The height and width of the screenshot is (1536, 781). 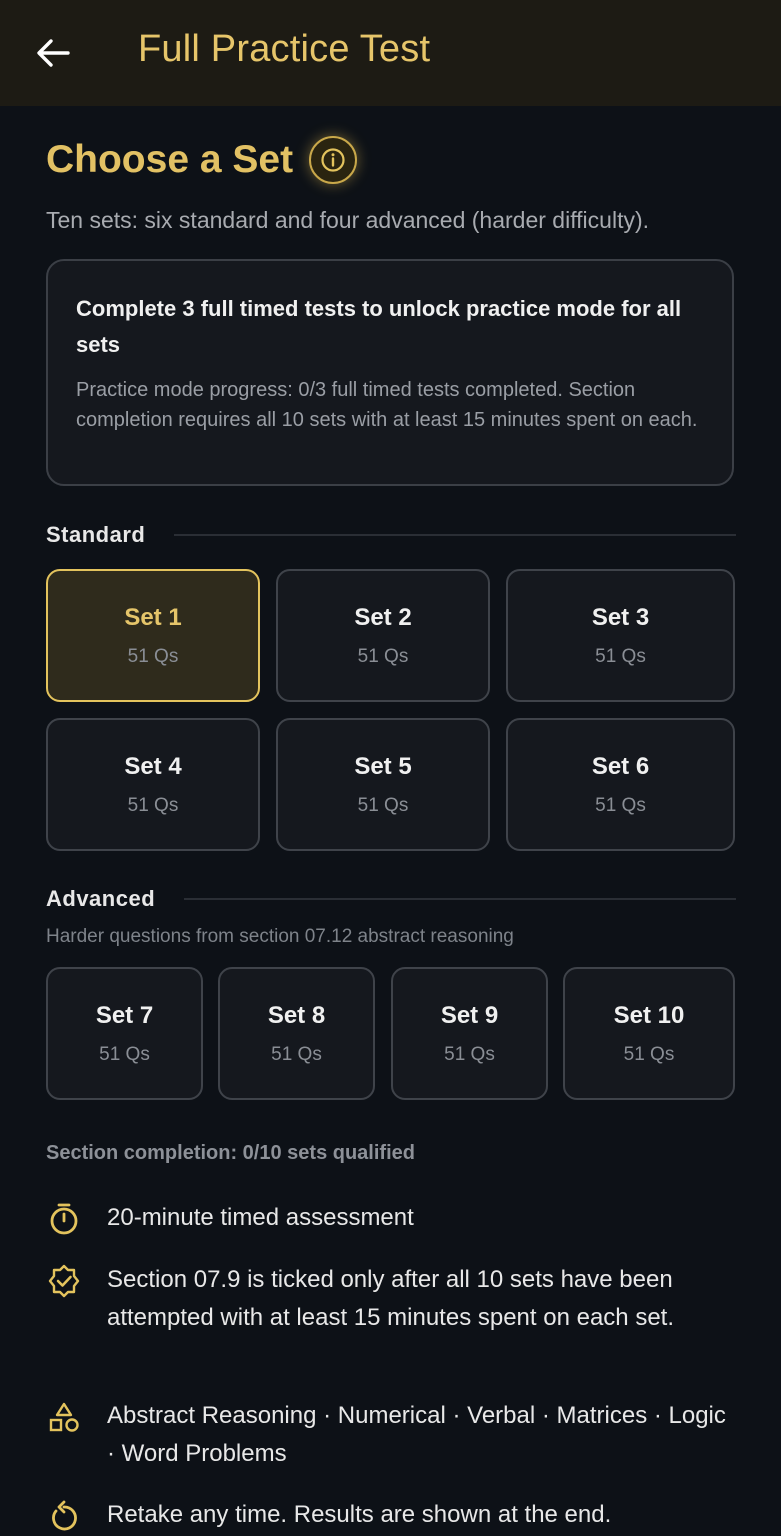 What do you see at coordinates (124, 1033) in the screenshot?
I see `set-card-7: Set 7 51 Qs` at bounding box center [124, 1033].